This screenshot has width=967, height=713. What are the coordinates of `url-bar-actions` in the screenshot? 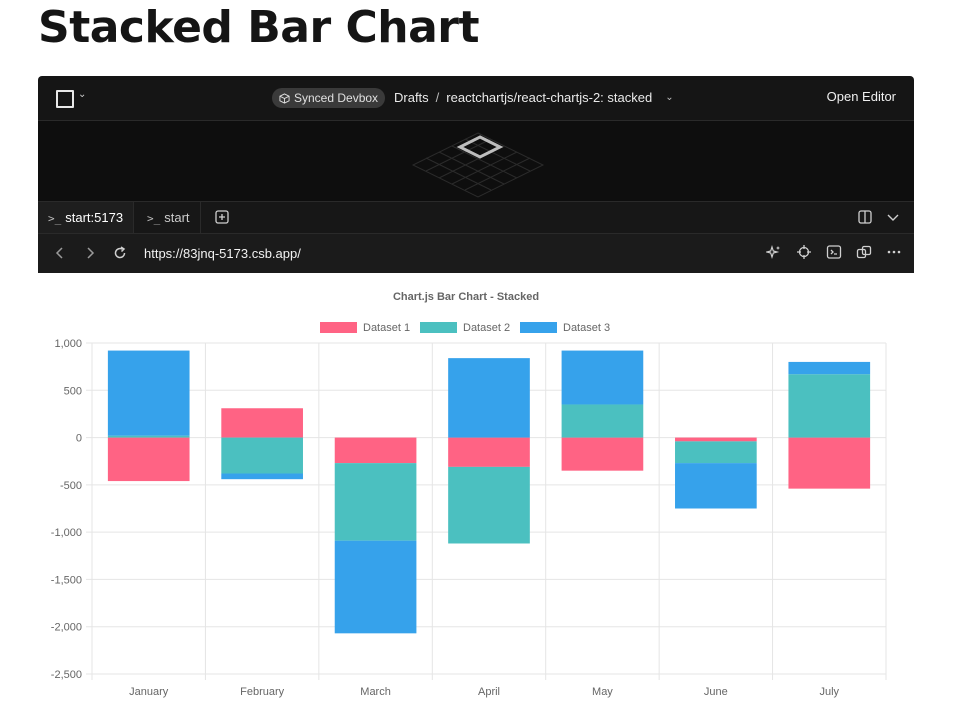 It's located at (834, 252).